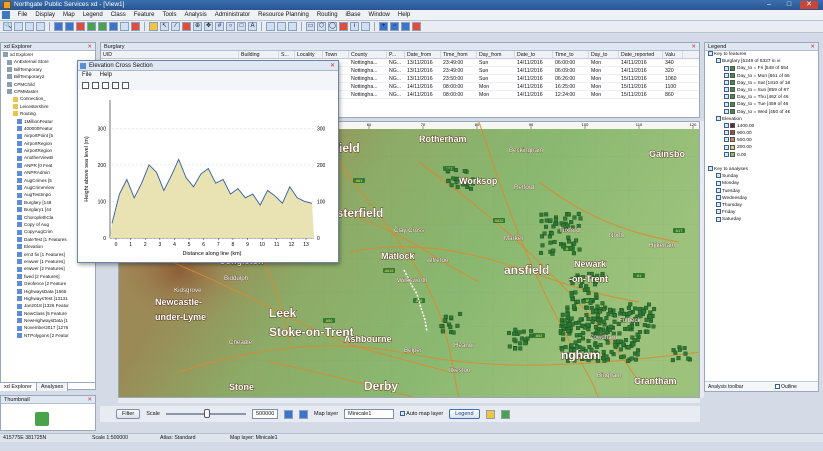  I want to click on measure-icon, so click(270, 26).